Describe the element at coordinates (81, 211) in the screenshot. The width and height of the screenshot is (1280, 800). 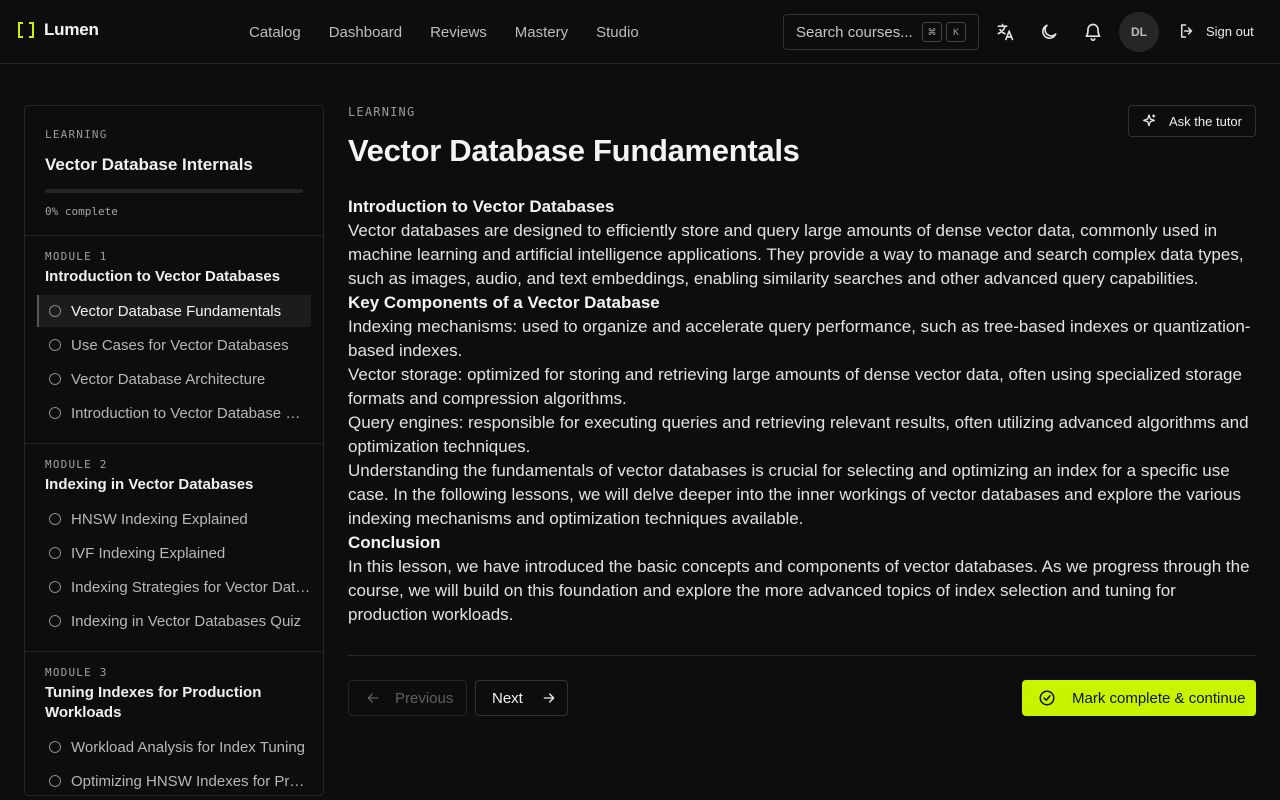
I see `progress-label: 0% complete` at that location.